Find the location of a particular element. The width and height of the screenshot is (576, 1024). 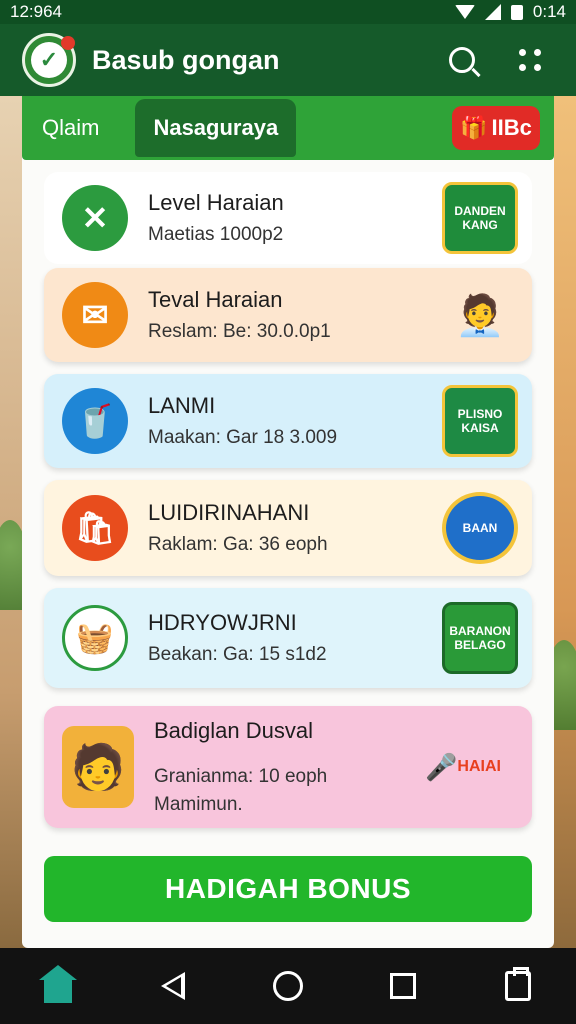

task-subtitle: Reslam: Be: 30.0.0p1 is located at coordinates (239, 331).